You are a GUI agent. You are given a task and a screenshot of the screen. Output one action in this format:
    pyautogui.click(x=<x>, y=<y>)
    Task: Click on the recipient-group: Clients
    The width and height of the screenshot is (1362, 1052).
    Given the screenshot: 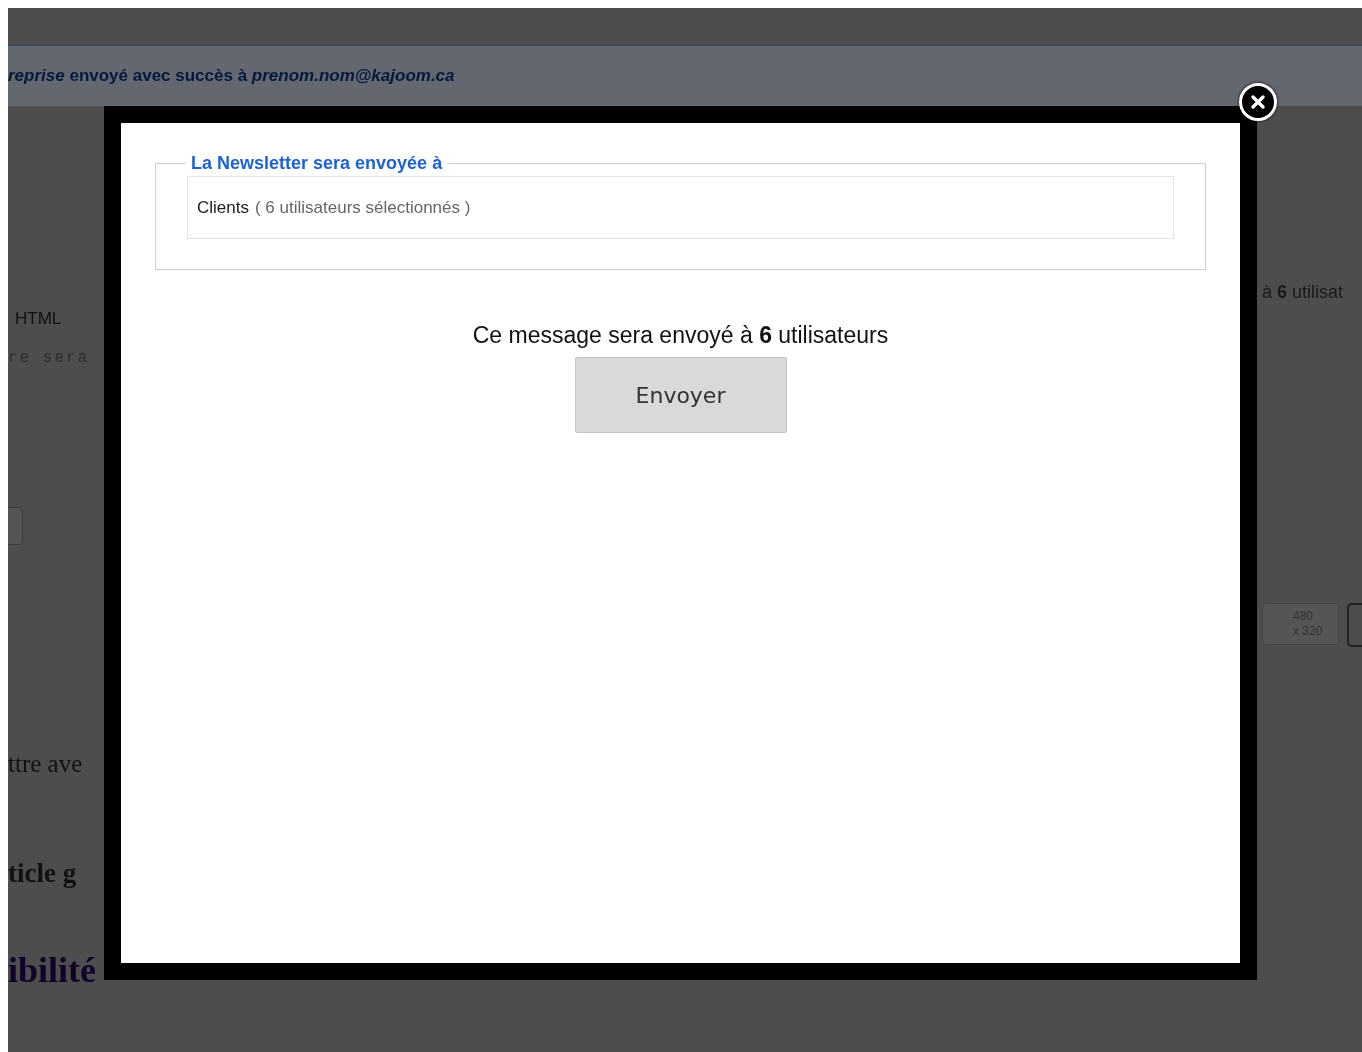 What is the action you would take?
    pyautogui.click(x=223, y=207)
    